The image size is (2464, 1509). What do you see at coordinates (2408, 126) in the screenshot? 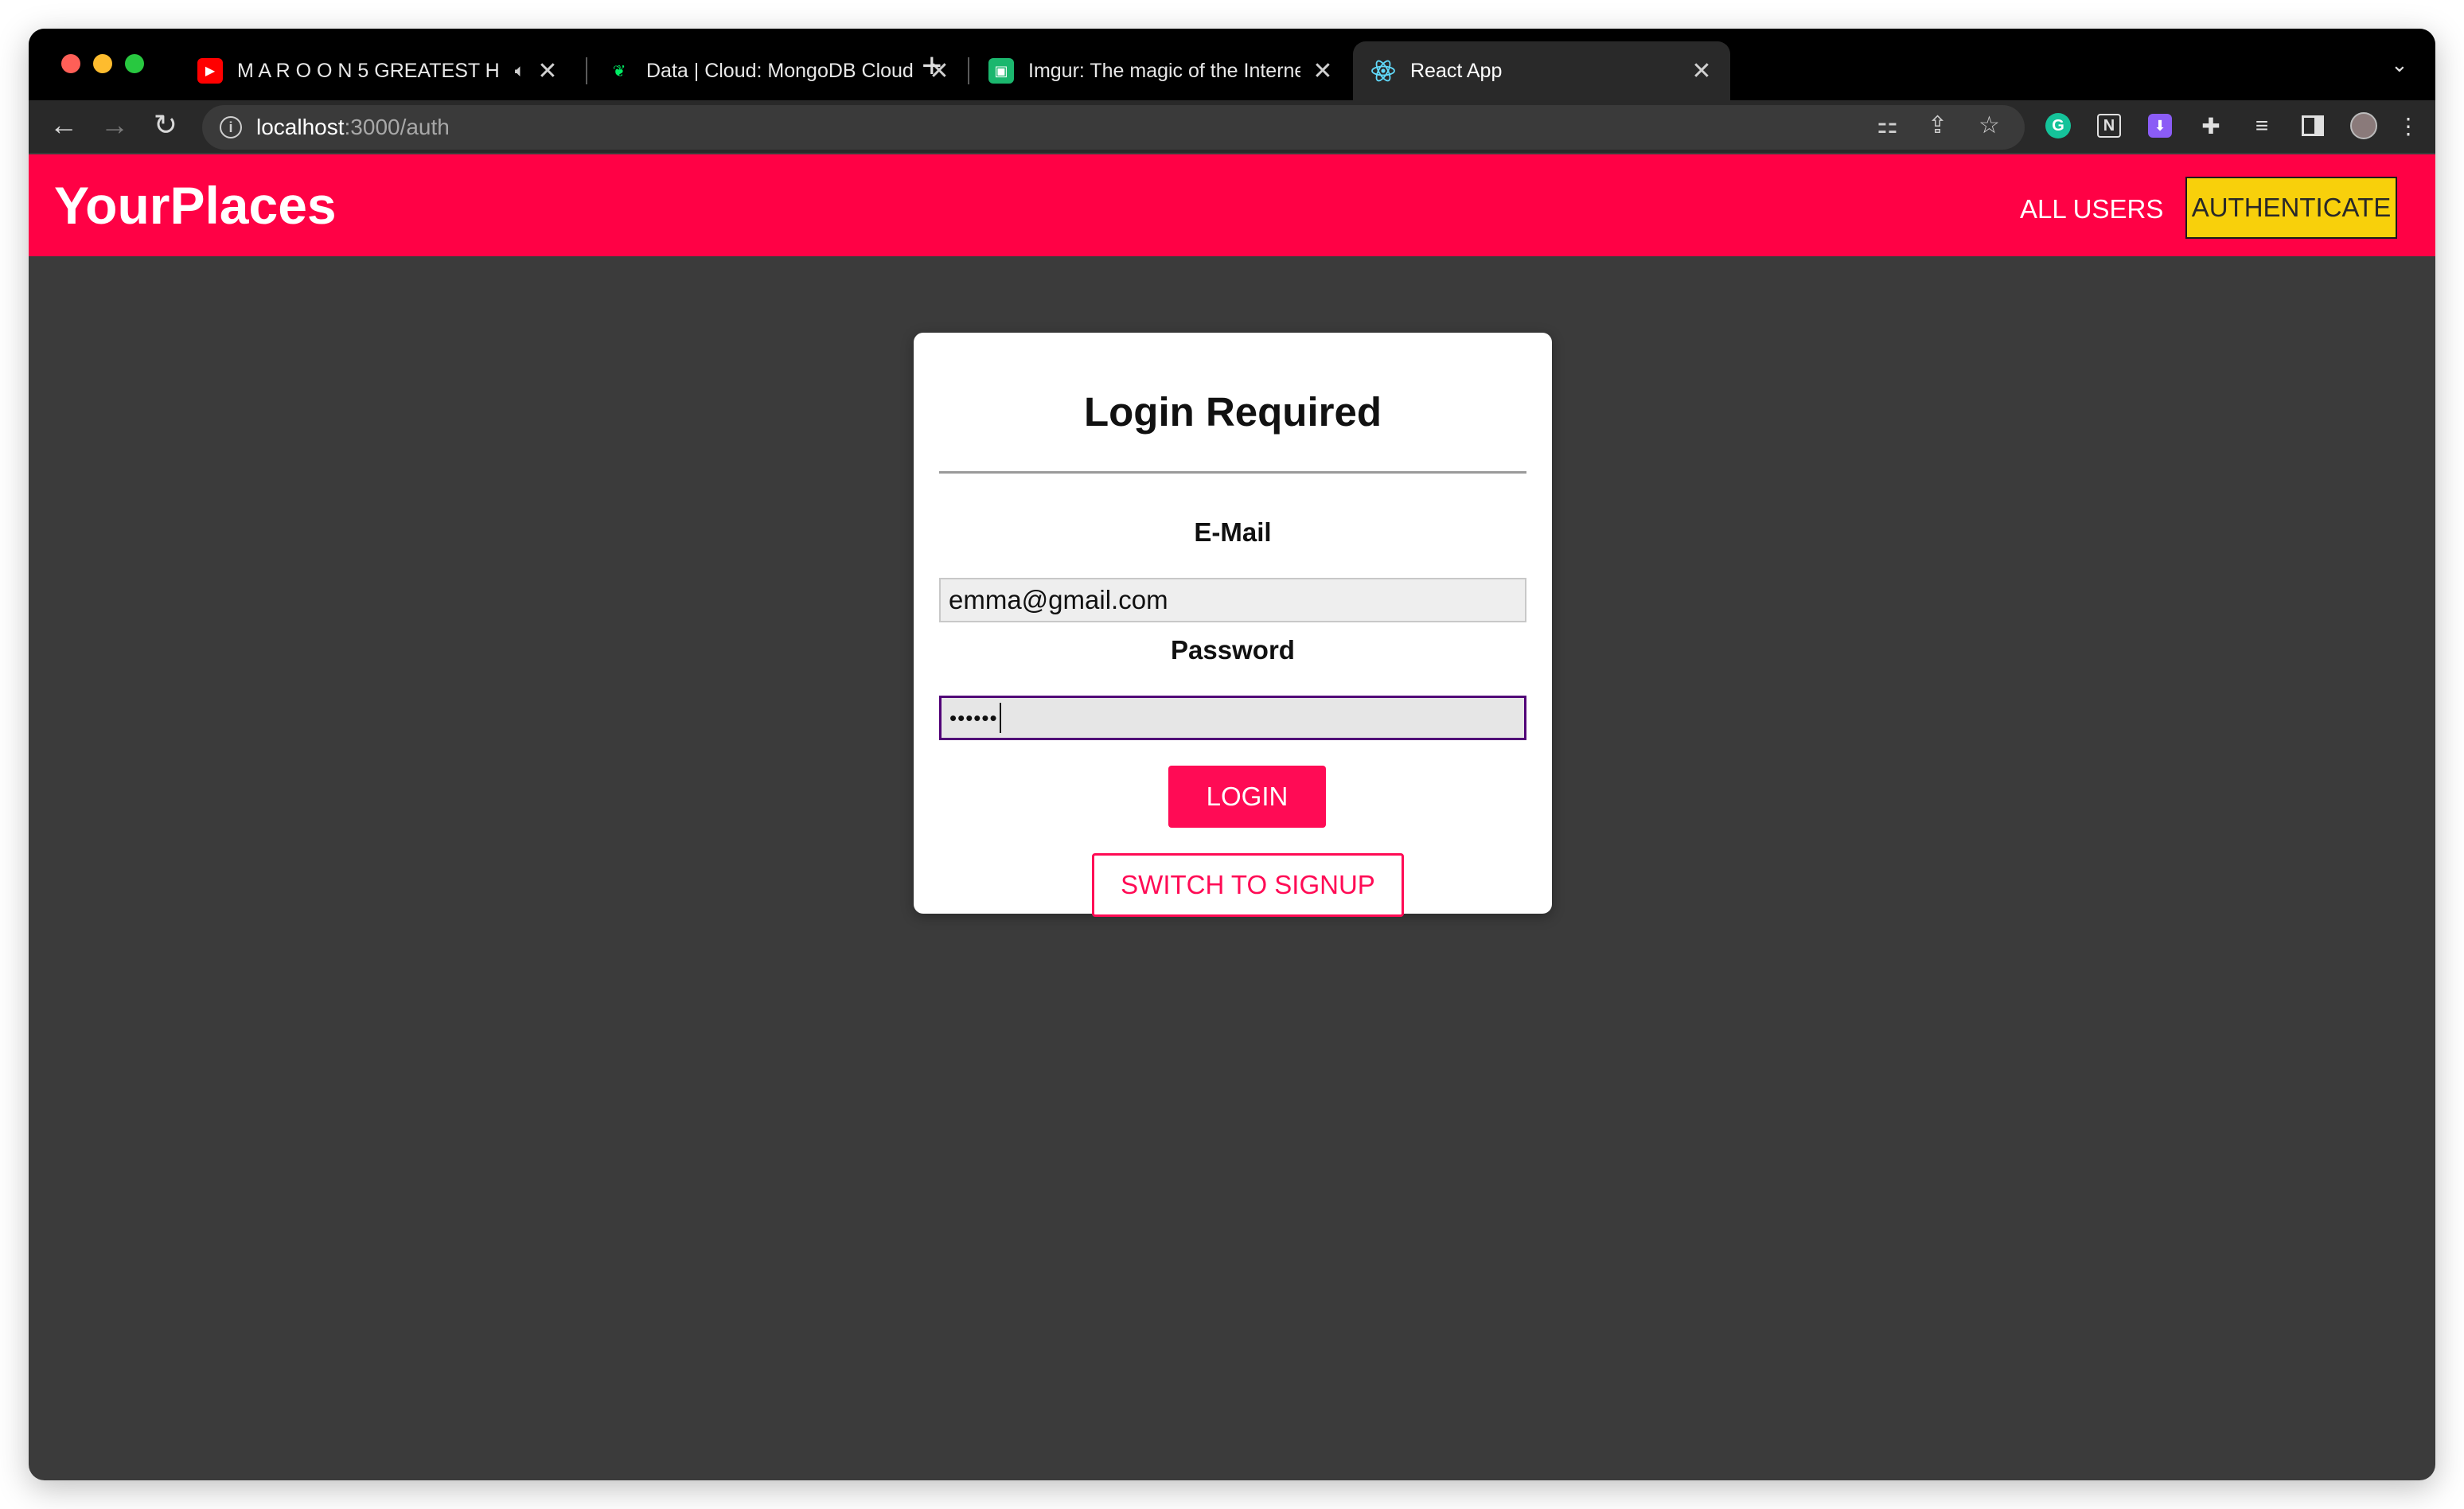
I see `more-menu-icon: ⋮` at bounding box center [2408, 126].